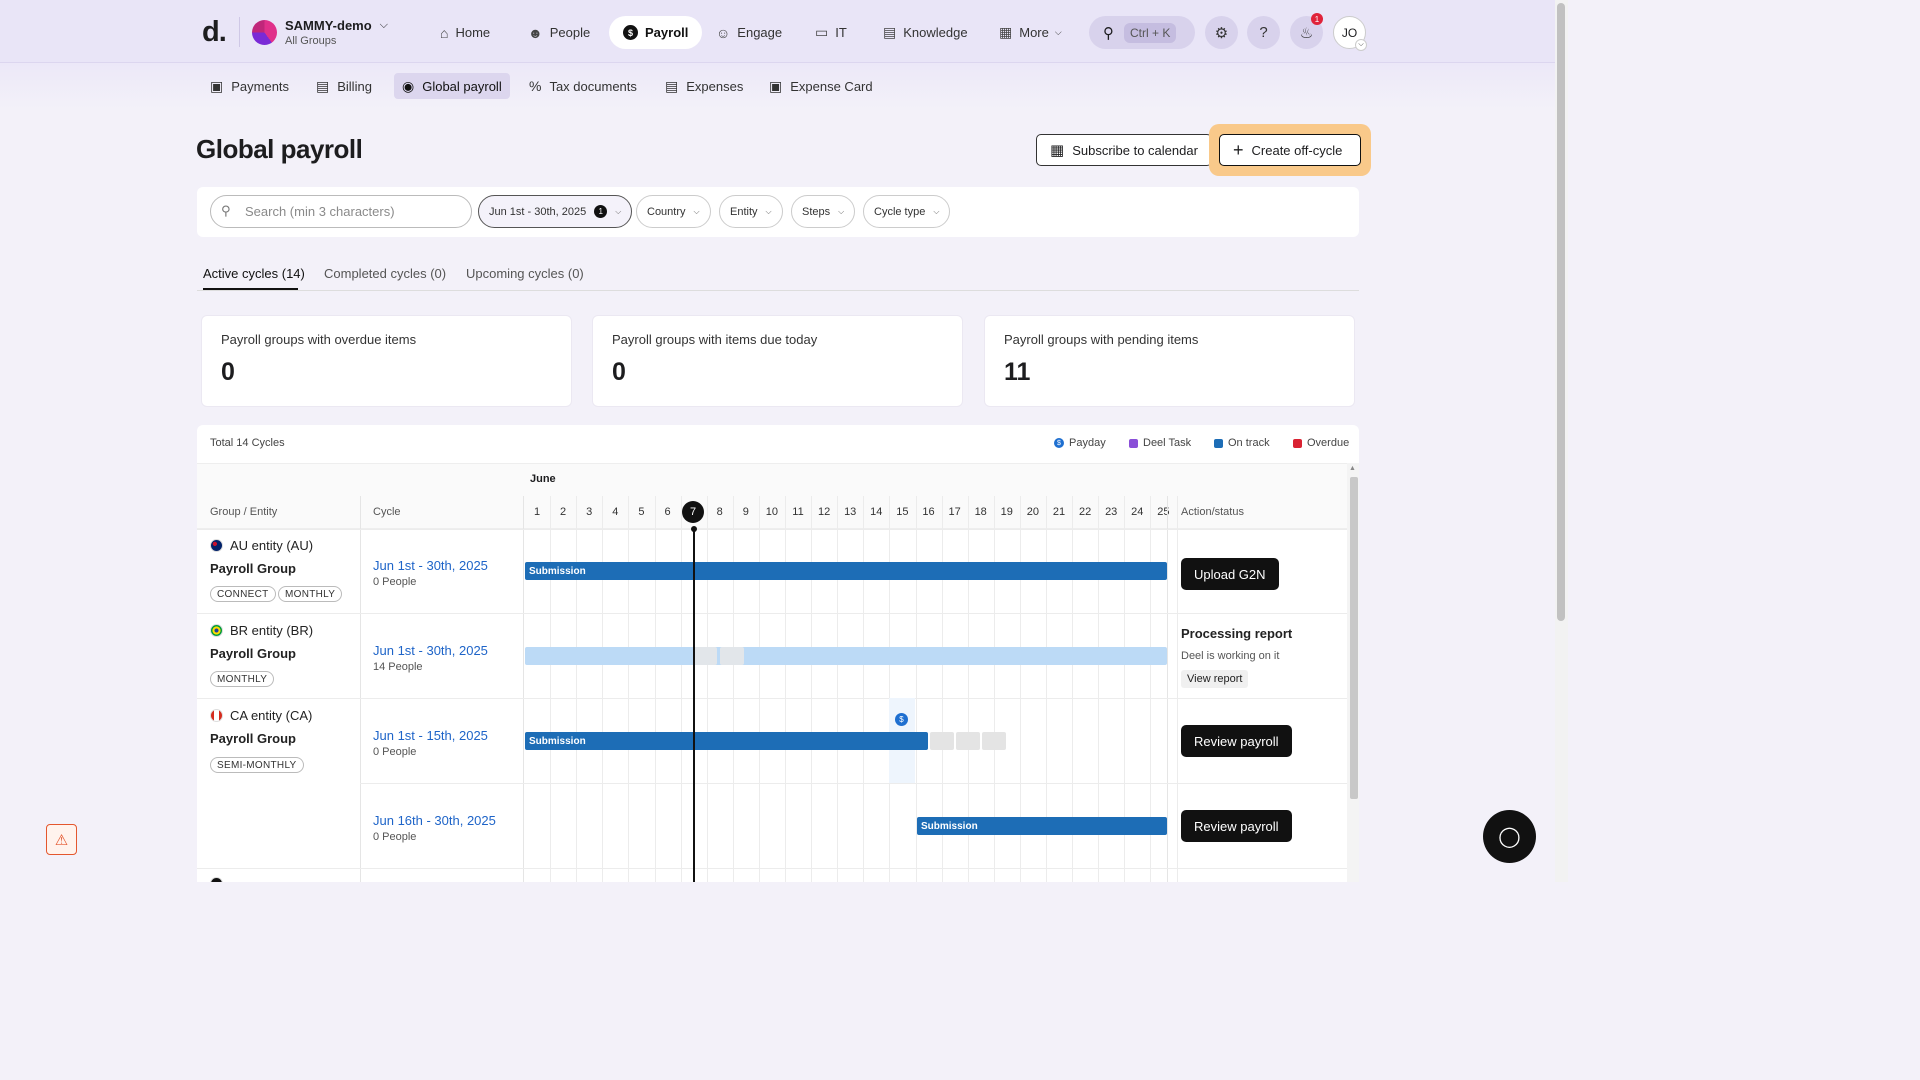 This screenshot has width=1920, height=1080. I want to click on steps-filter: Steps ⌵, so click(823, 211).